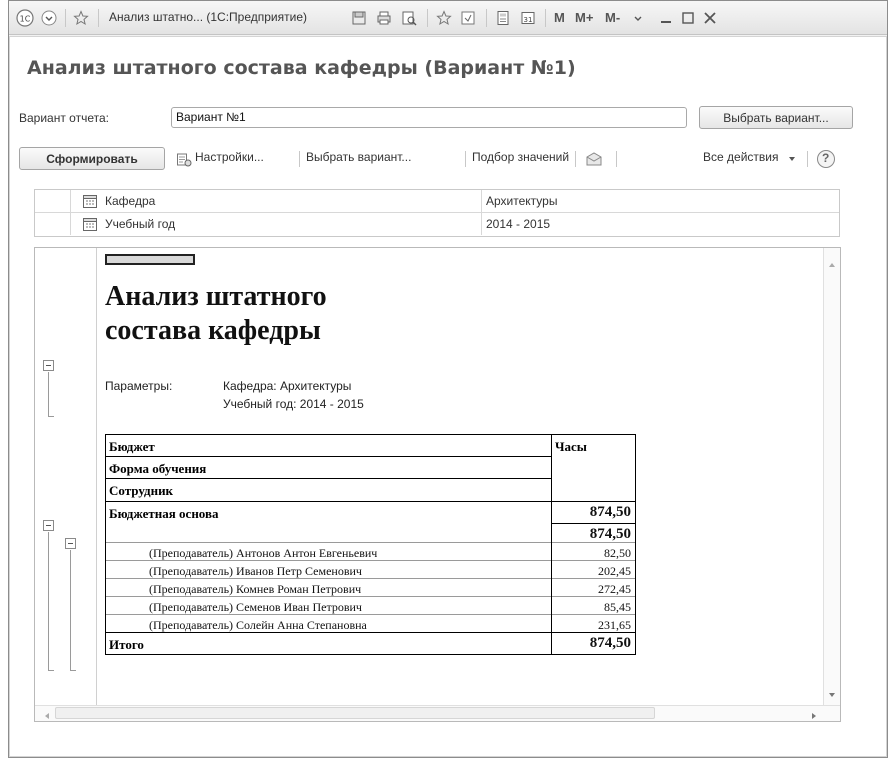 This screenshot has height=758, width=888. Describe the element at coordinates (614, 625) in the screenshot. I see `table-row-value: 231,65` at that location.